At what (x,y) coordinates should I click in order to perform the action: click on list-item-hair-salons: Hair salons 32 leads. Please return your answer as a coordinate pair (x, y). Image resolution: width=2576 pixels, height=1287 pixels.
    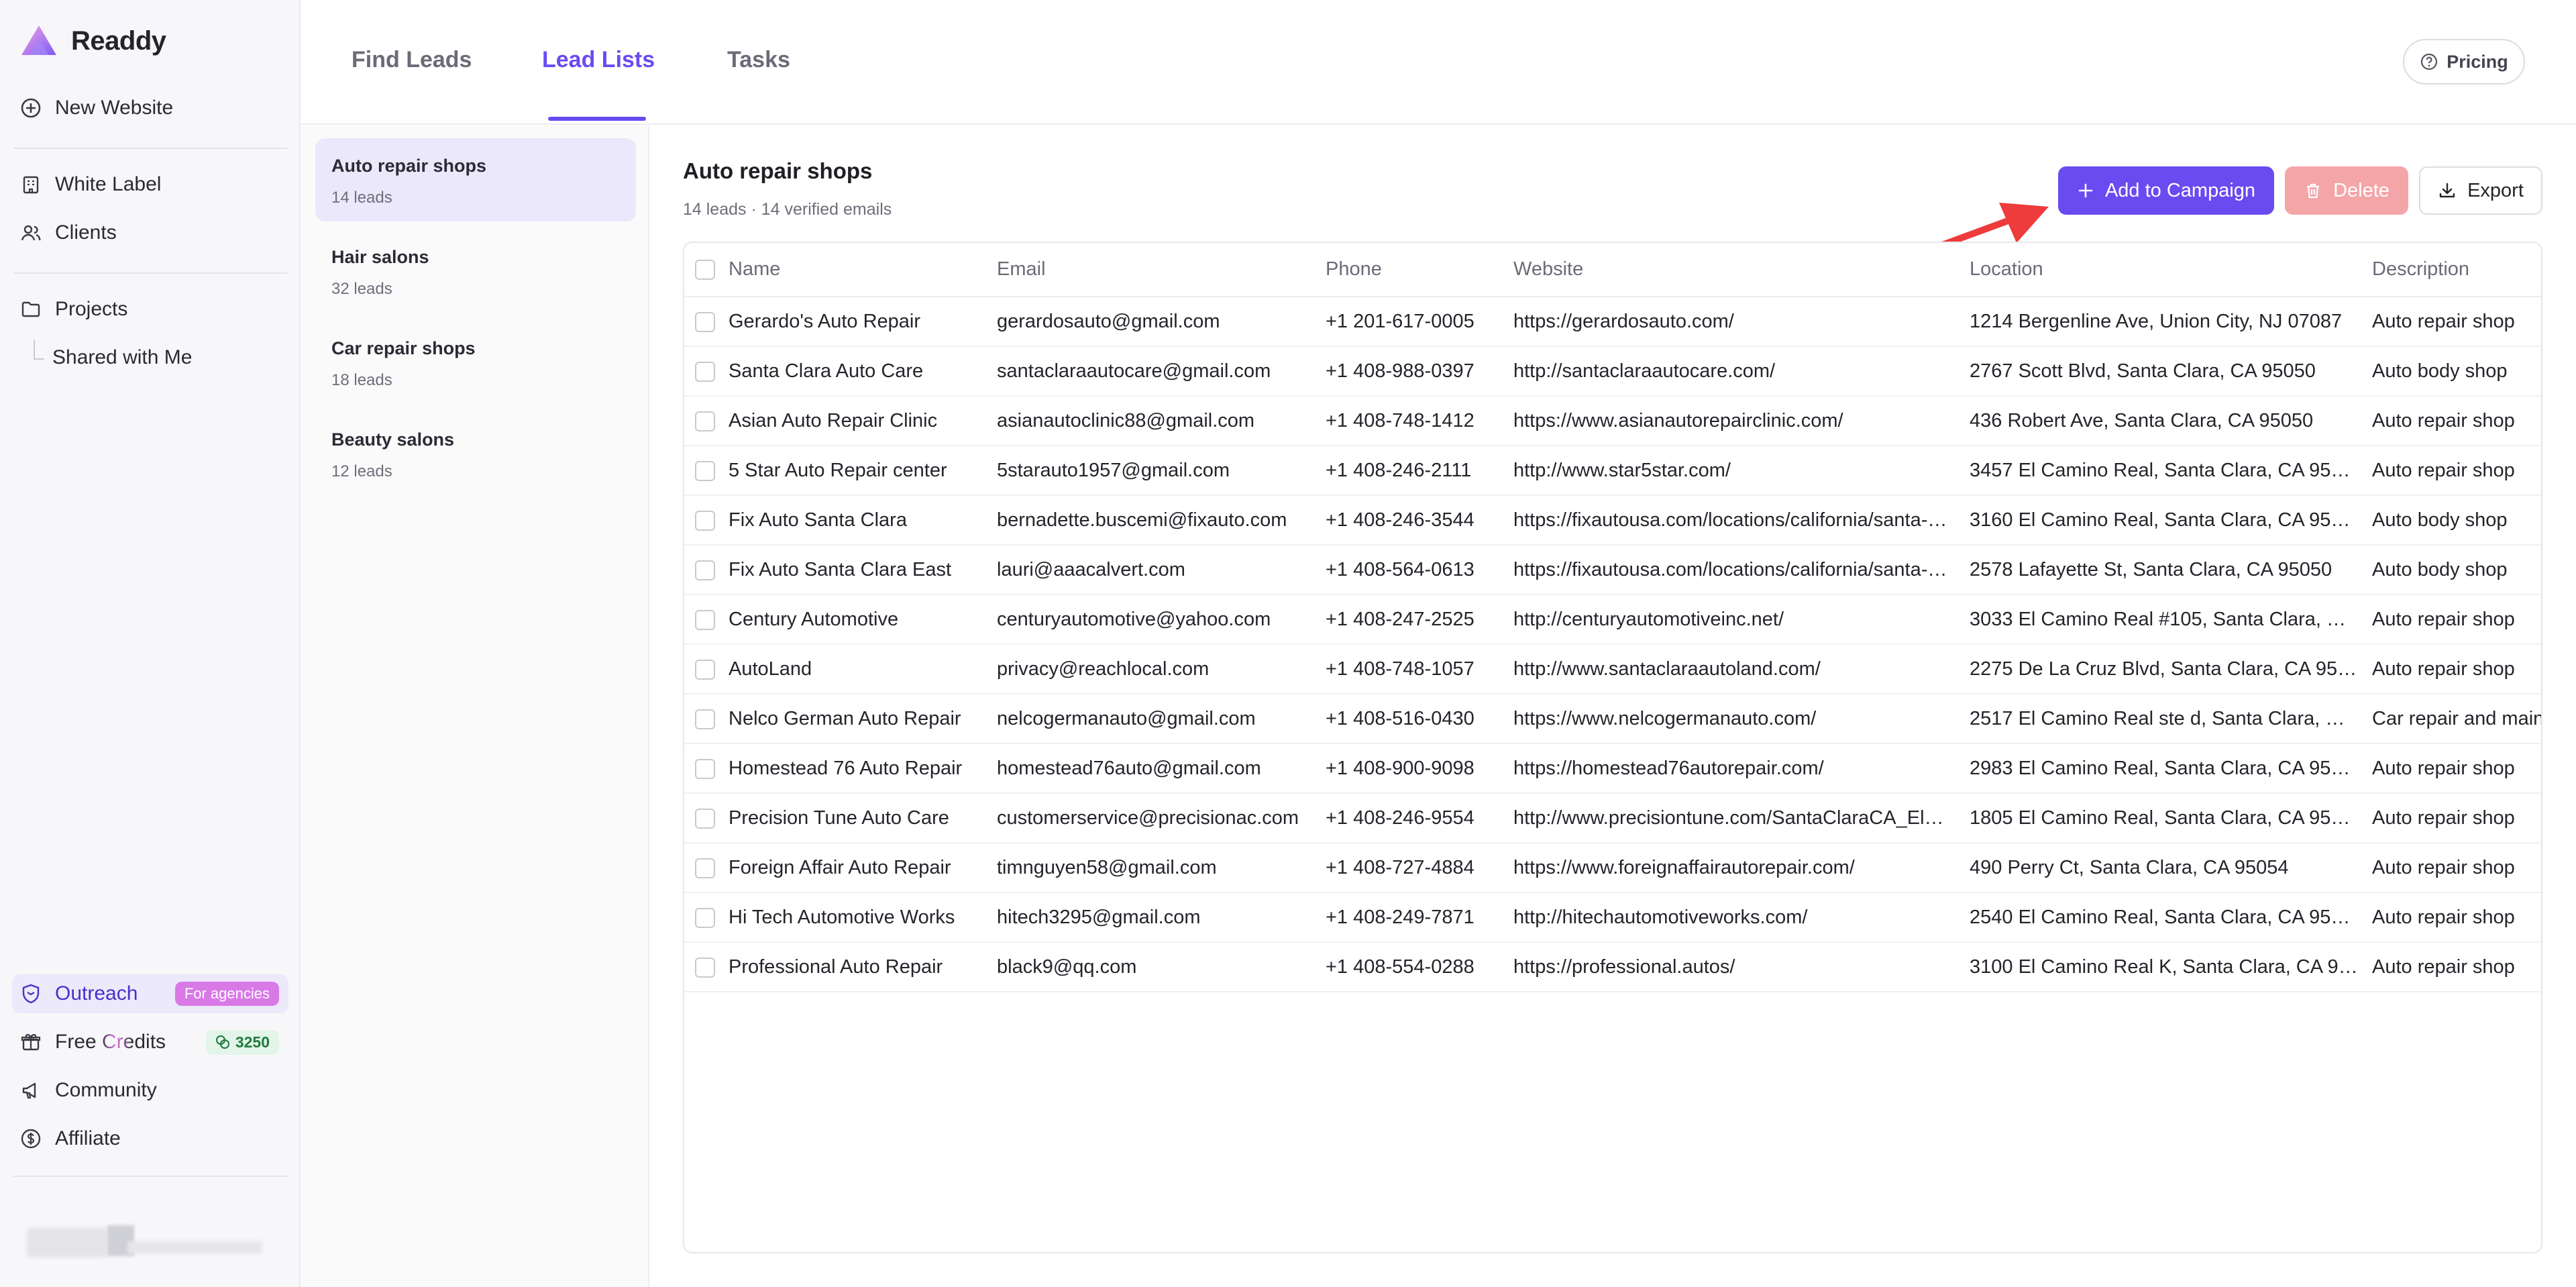
    Looking at the image, I should click on (475, 271).